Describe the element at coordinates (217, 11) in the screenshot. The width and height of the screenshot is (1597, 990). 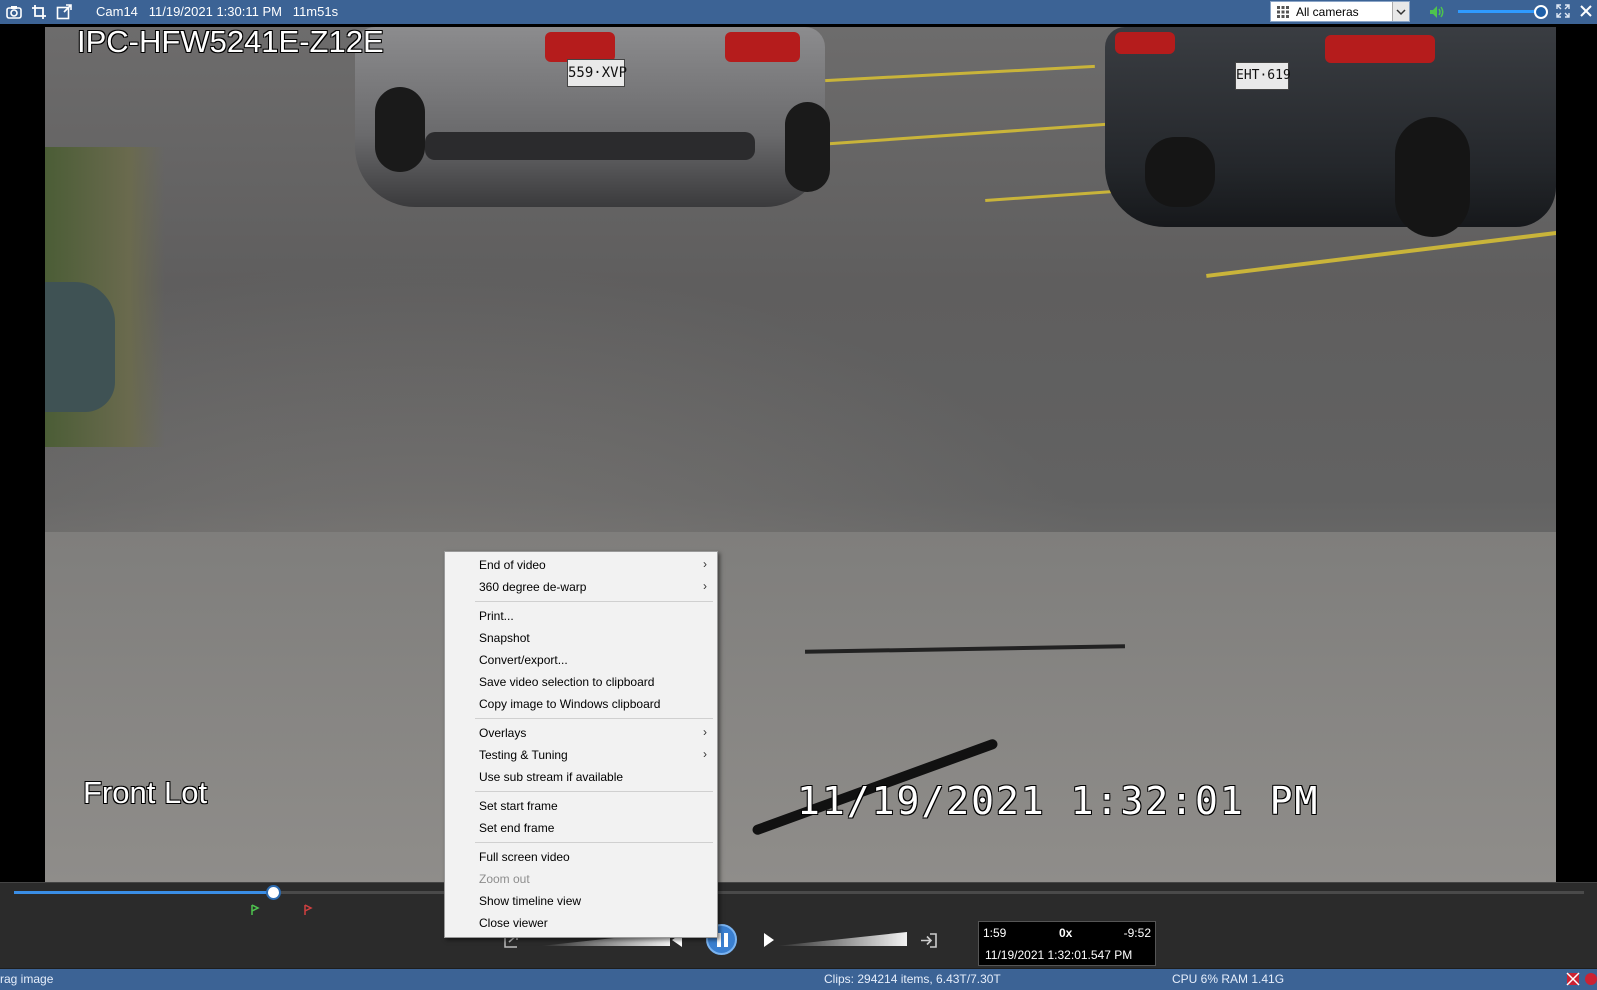
I see `window-title: Cam14 11/19/2021 1:30:11 PM 11m51s` at that location.